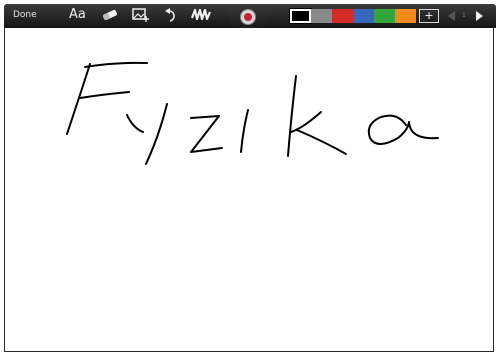  I want to click on letter-f-top-bar, so click(116, 64).